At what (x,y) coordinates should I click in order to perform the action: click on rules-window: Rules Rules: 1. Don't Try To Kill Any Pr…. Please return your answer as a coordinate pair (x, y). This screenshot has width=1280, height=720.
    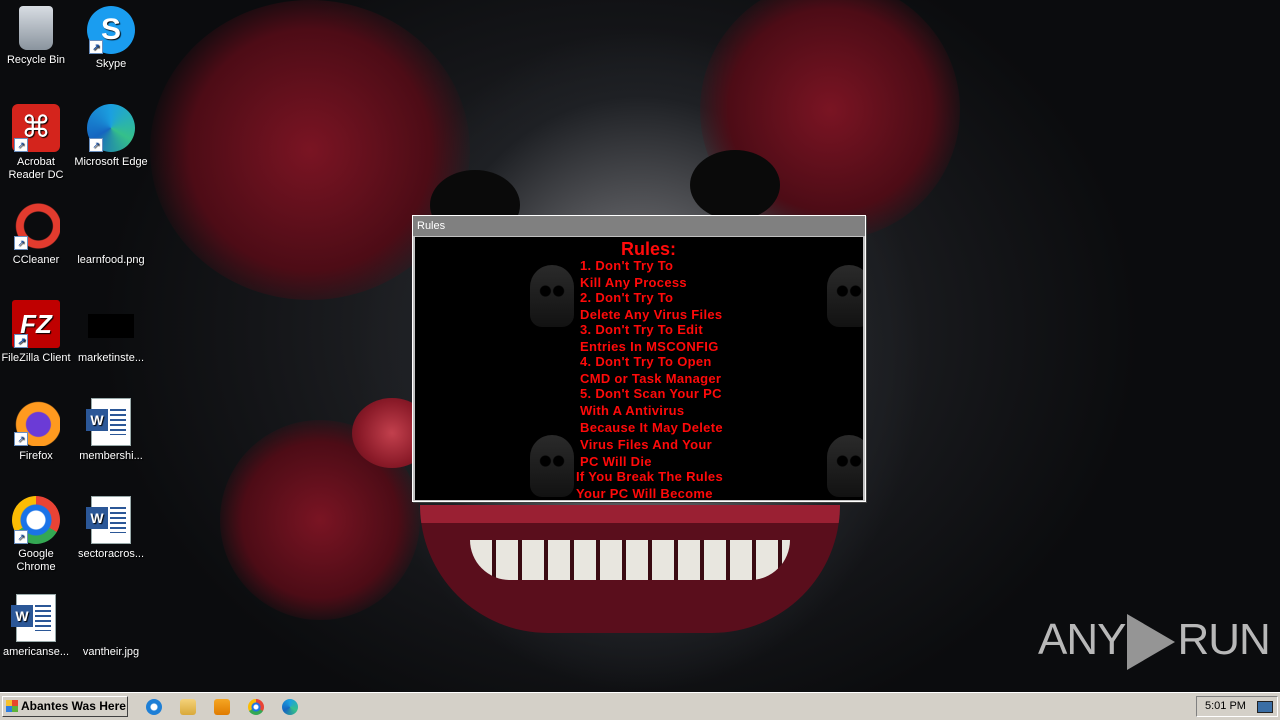
    Looking at the image, I should click on (639, 358).